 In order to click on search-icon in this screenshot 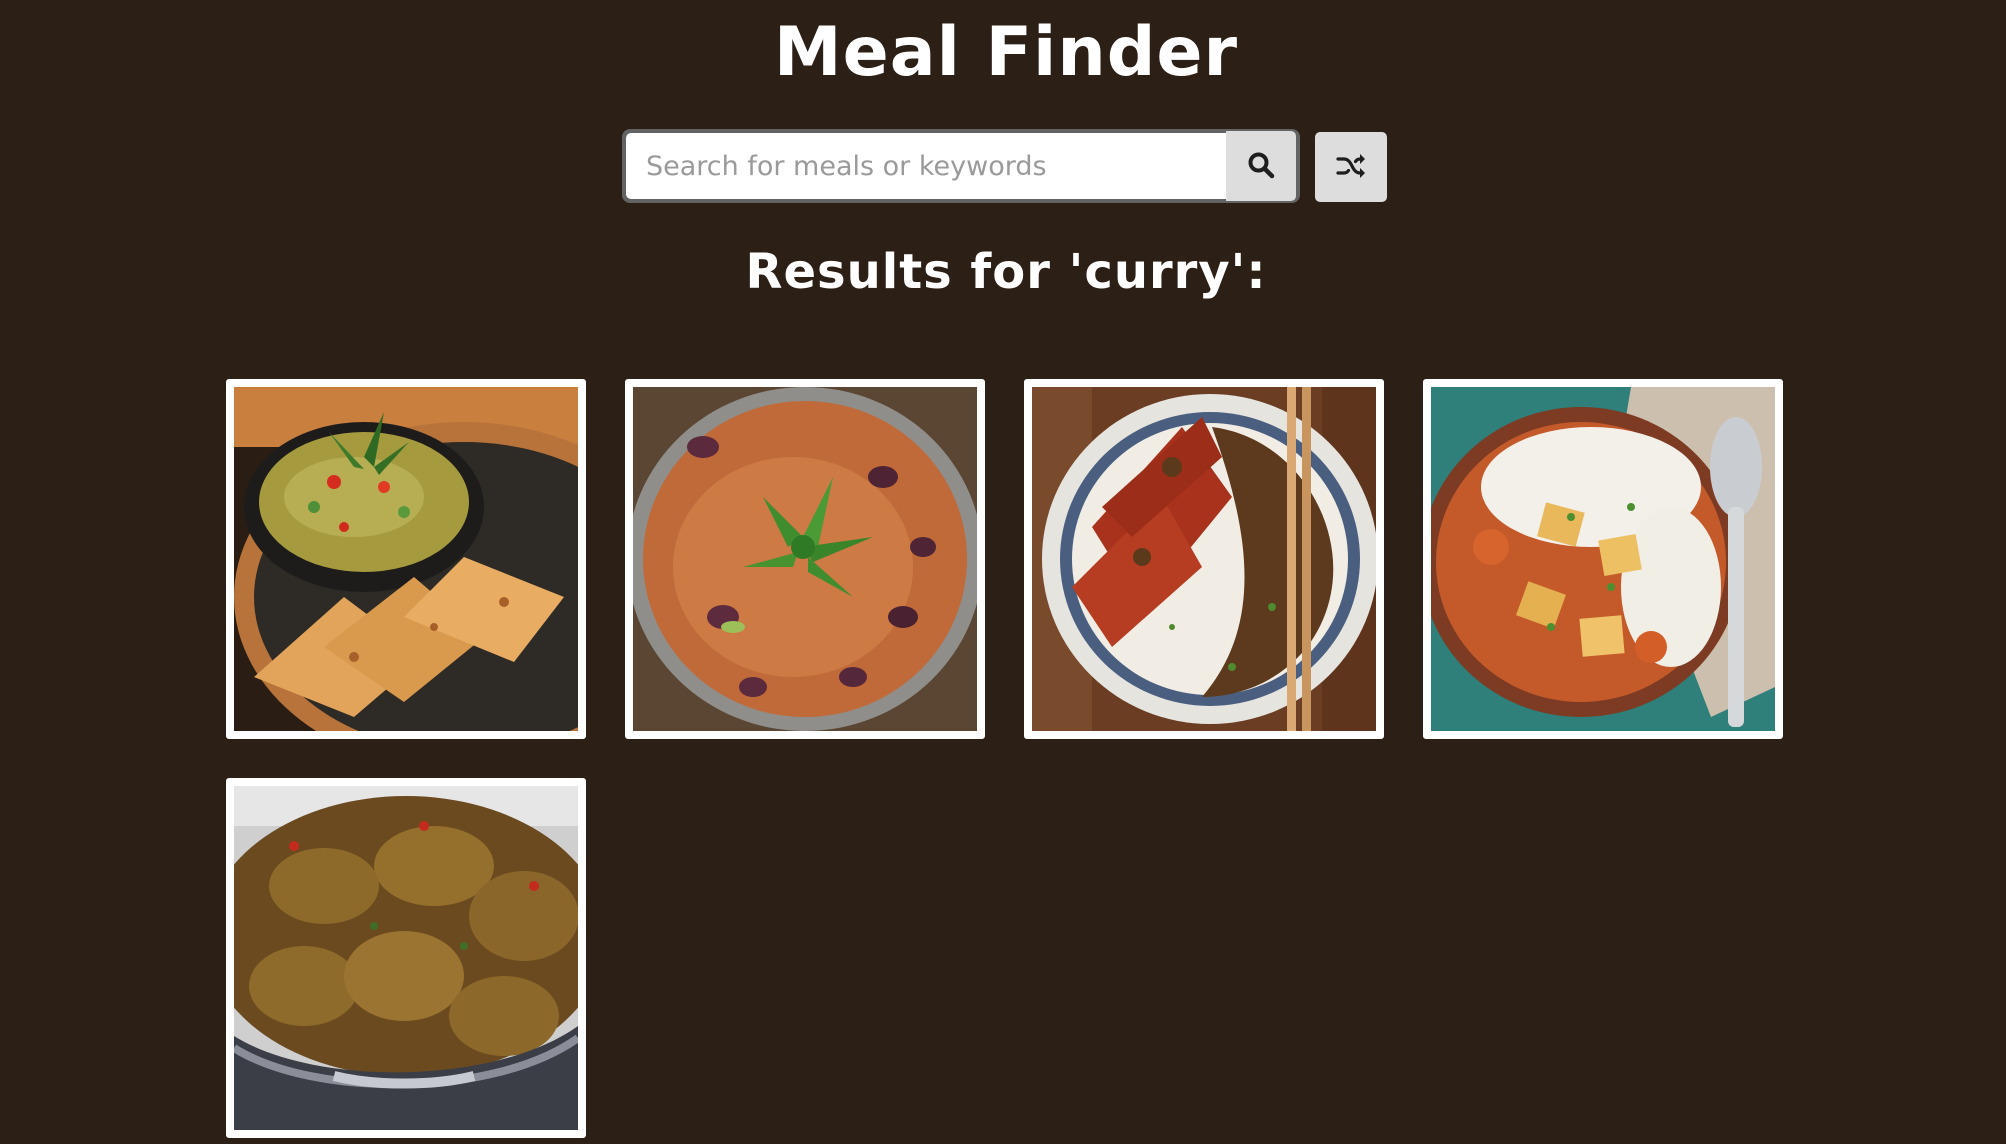, I will do `click(1261, 166)`.